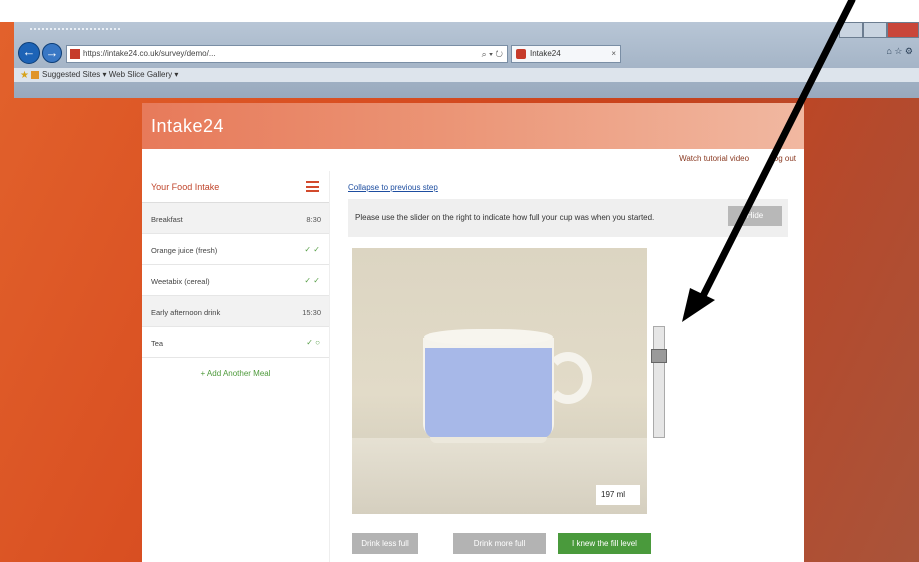 The height and width of the screenshot is (562, 919). What do you see at coordinates (235, 249) in the screenshot?
I see `food-item-orange-juice: Orange juice (fresh) ✓ ✓` at bounding box center [235, 249].